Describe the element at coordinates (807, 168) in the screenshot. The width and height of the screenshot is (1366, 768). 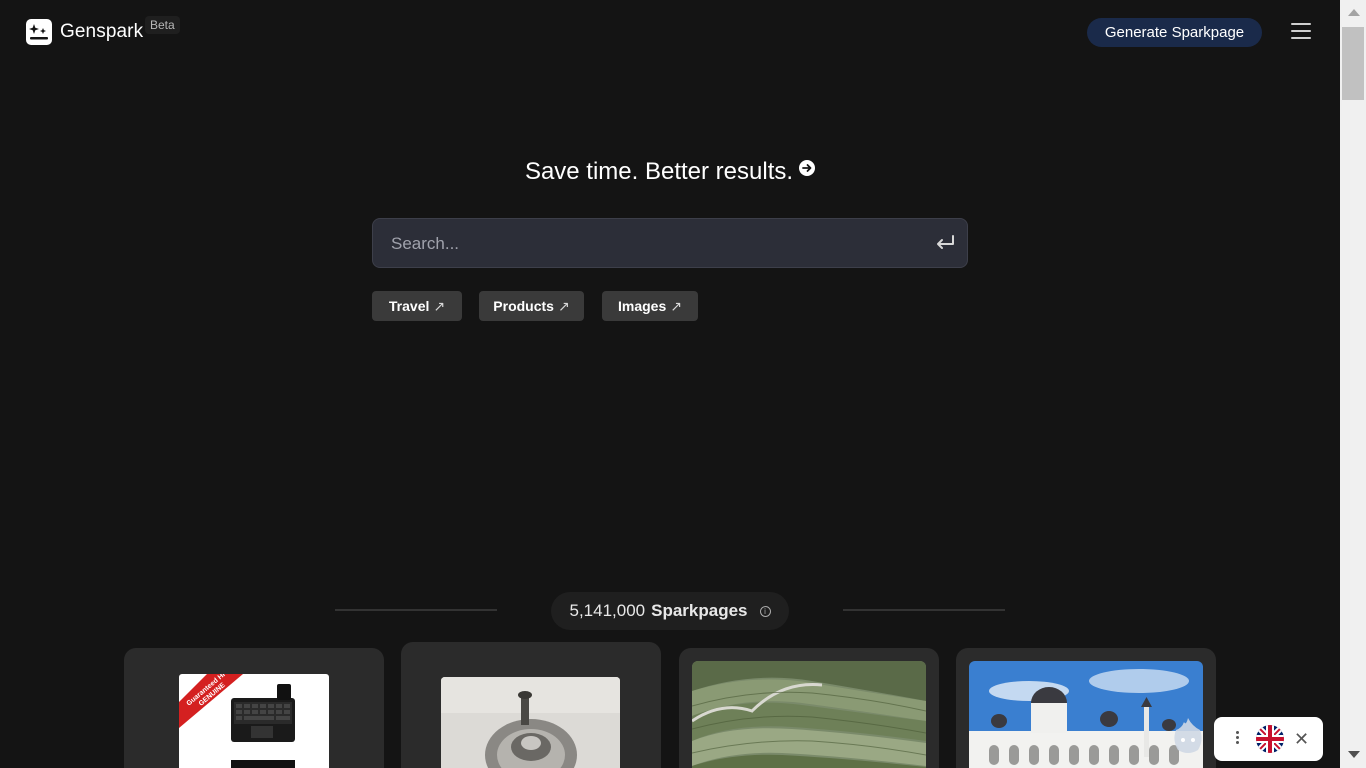
I see `arrow-right-circle-icon` at that location.